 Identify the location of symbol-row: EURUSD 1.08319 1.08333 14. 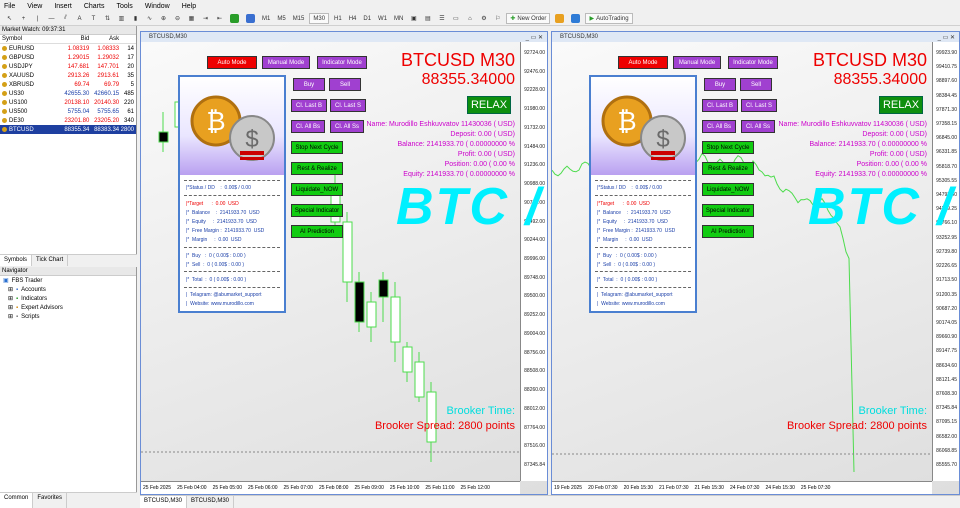
(68, 48).